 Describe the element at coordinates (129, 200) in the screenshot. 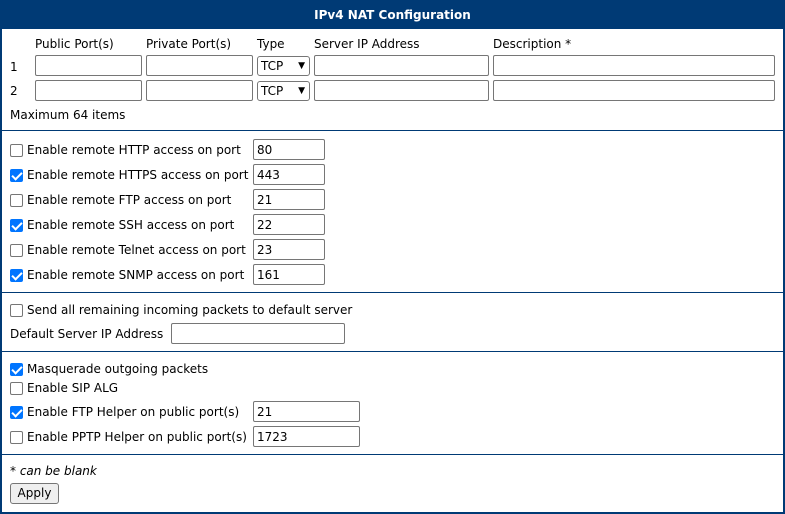

I see `ftp-access-label: Enable remote FTP access on port` at that location.